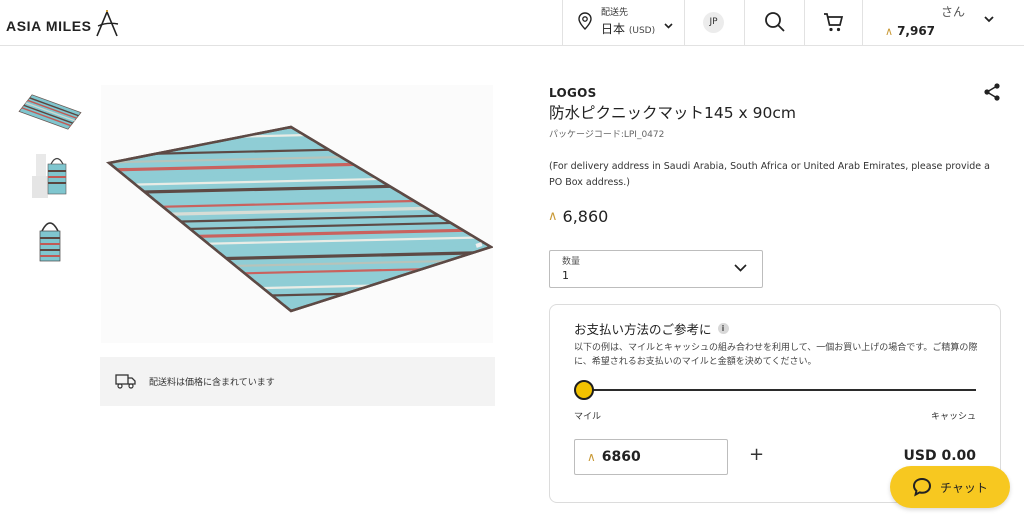  I want to click on payment-title: お支払い方法のご参考に i, so click(651, 328).